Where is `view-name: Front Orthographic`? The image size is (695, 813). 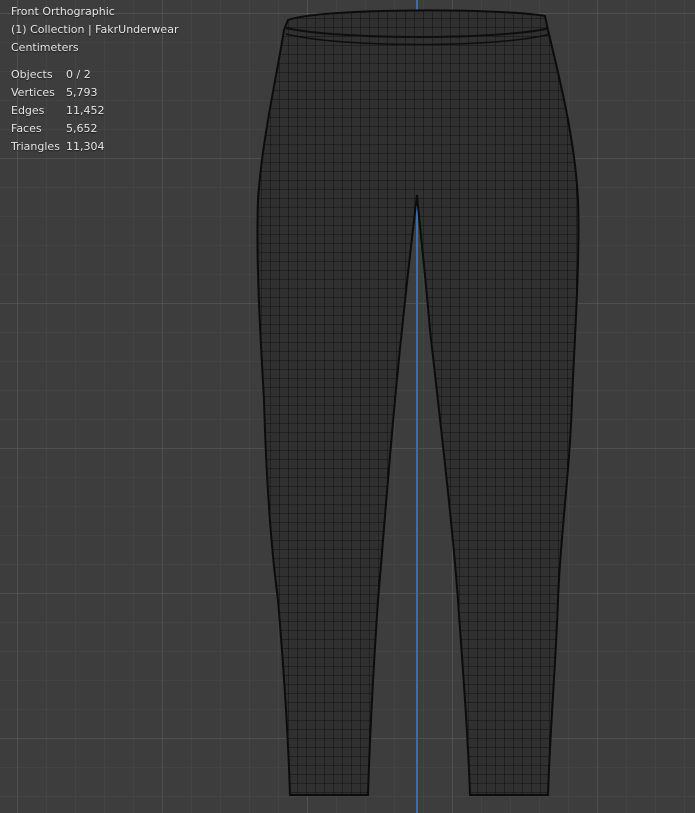 view-name: Front Orthographic is located at coordinates (63, 11).